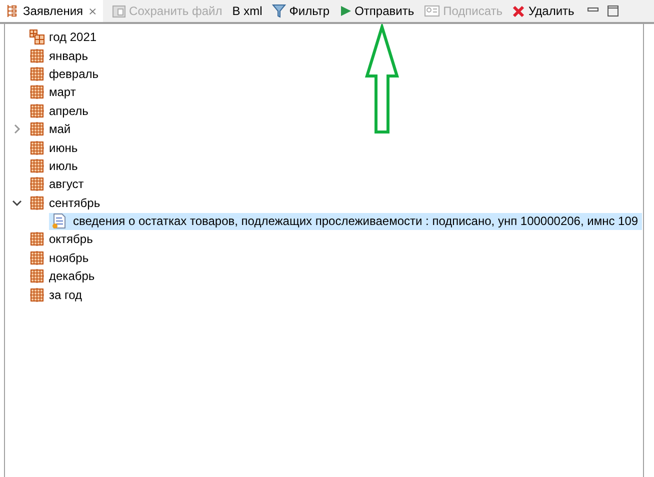 The image size is (654, 477). Describe the element at coordinates (65, 295) in the screenshot. I see `tree-item: за год` at that location.